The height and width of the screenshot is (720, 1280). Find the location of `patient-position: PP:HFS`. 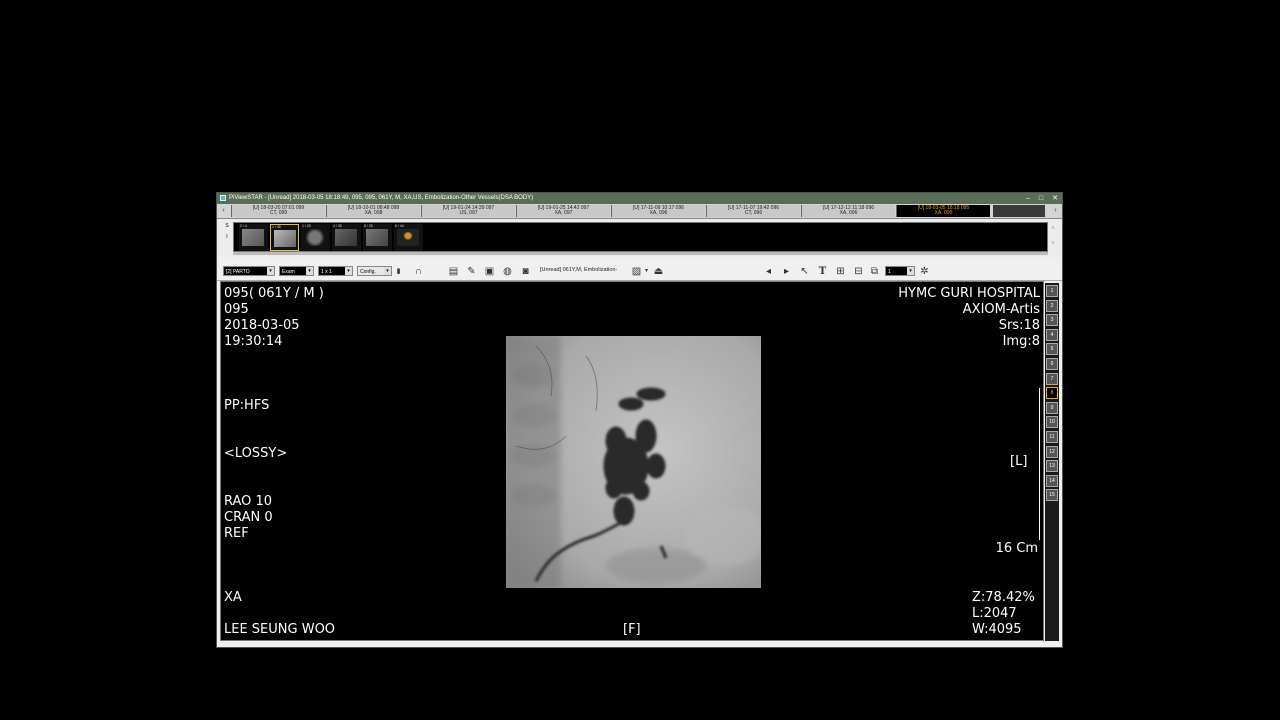

patient-position: PP:HFS is located at coordinates (247, 405).